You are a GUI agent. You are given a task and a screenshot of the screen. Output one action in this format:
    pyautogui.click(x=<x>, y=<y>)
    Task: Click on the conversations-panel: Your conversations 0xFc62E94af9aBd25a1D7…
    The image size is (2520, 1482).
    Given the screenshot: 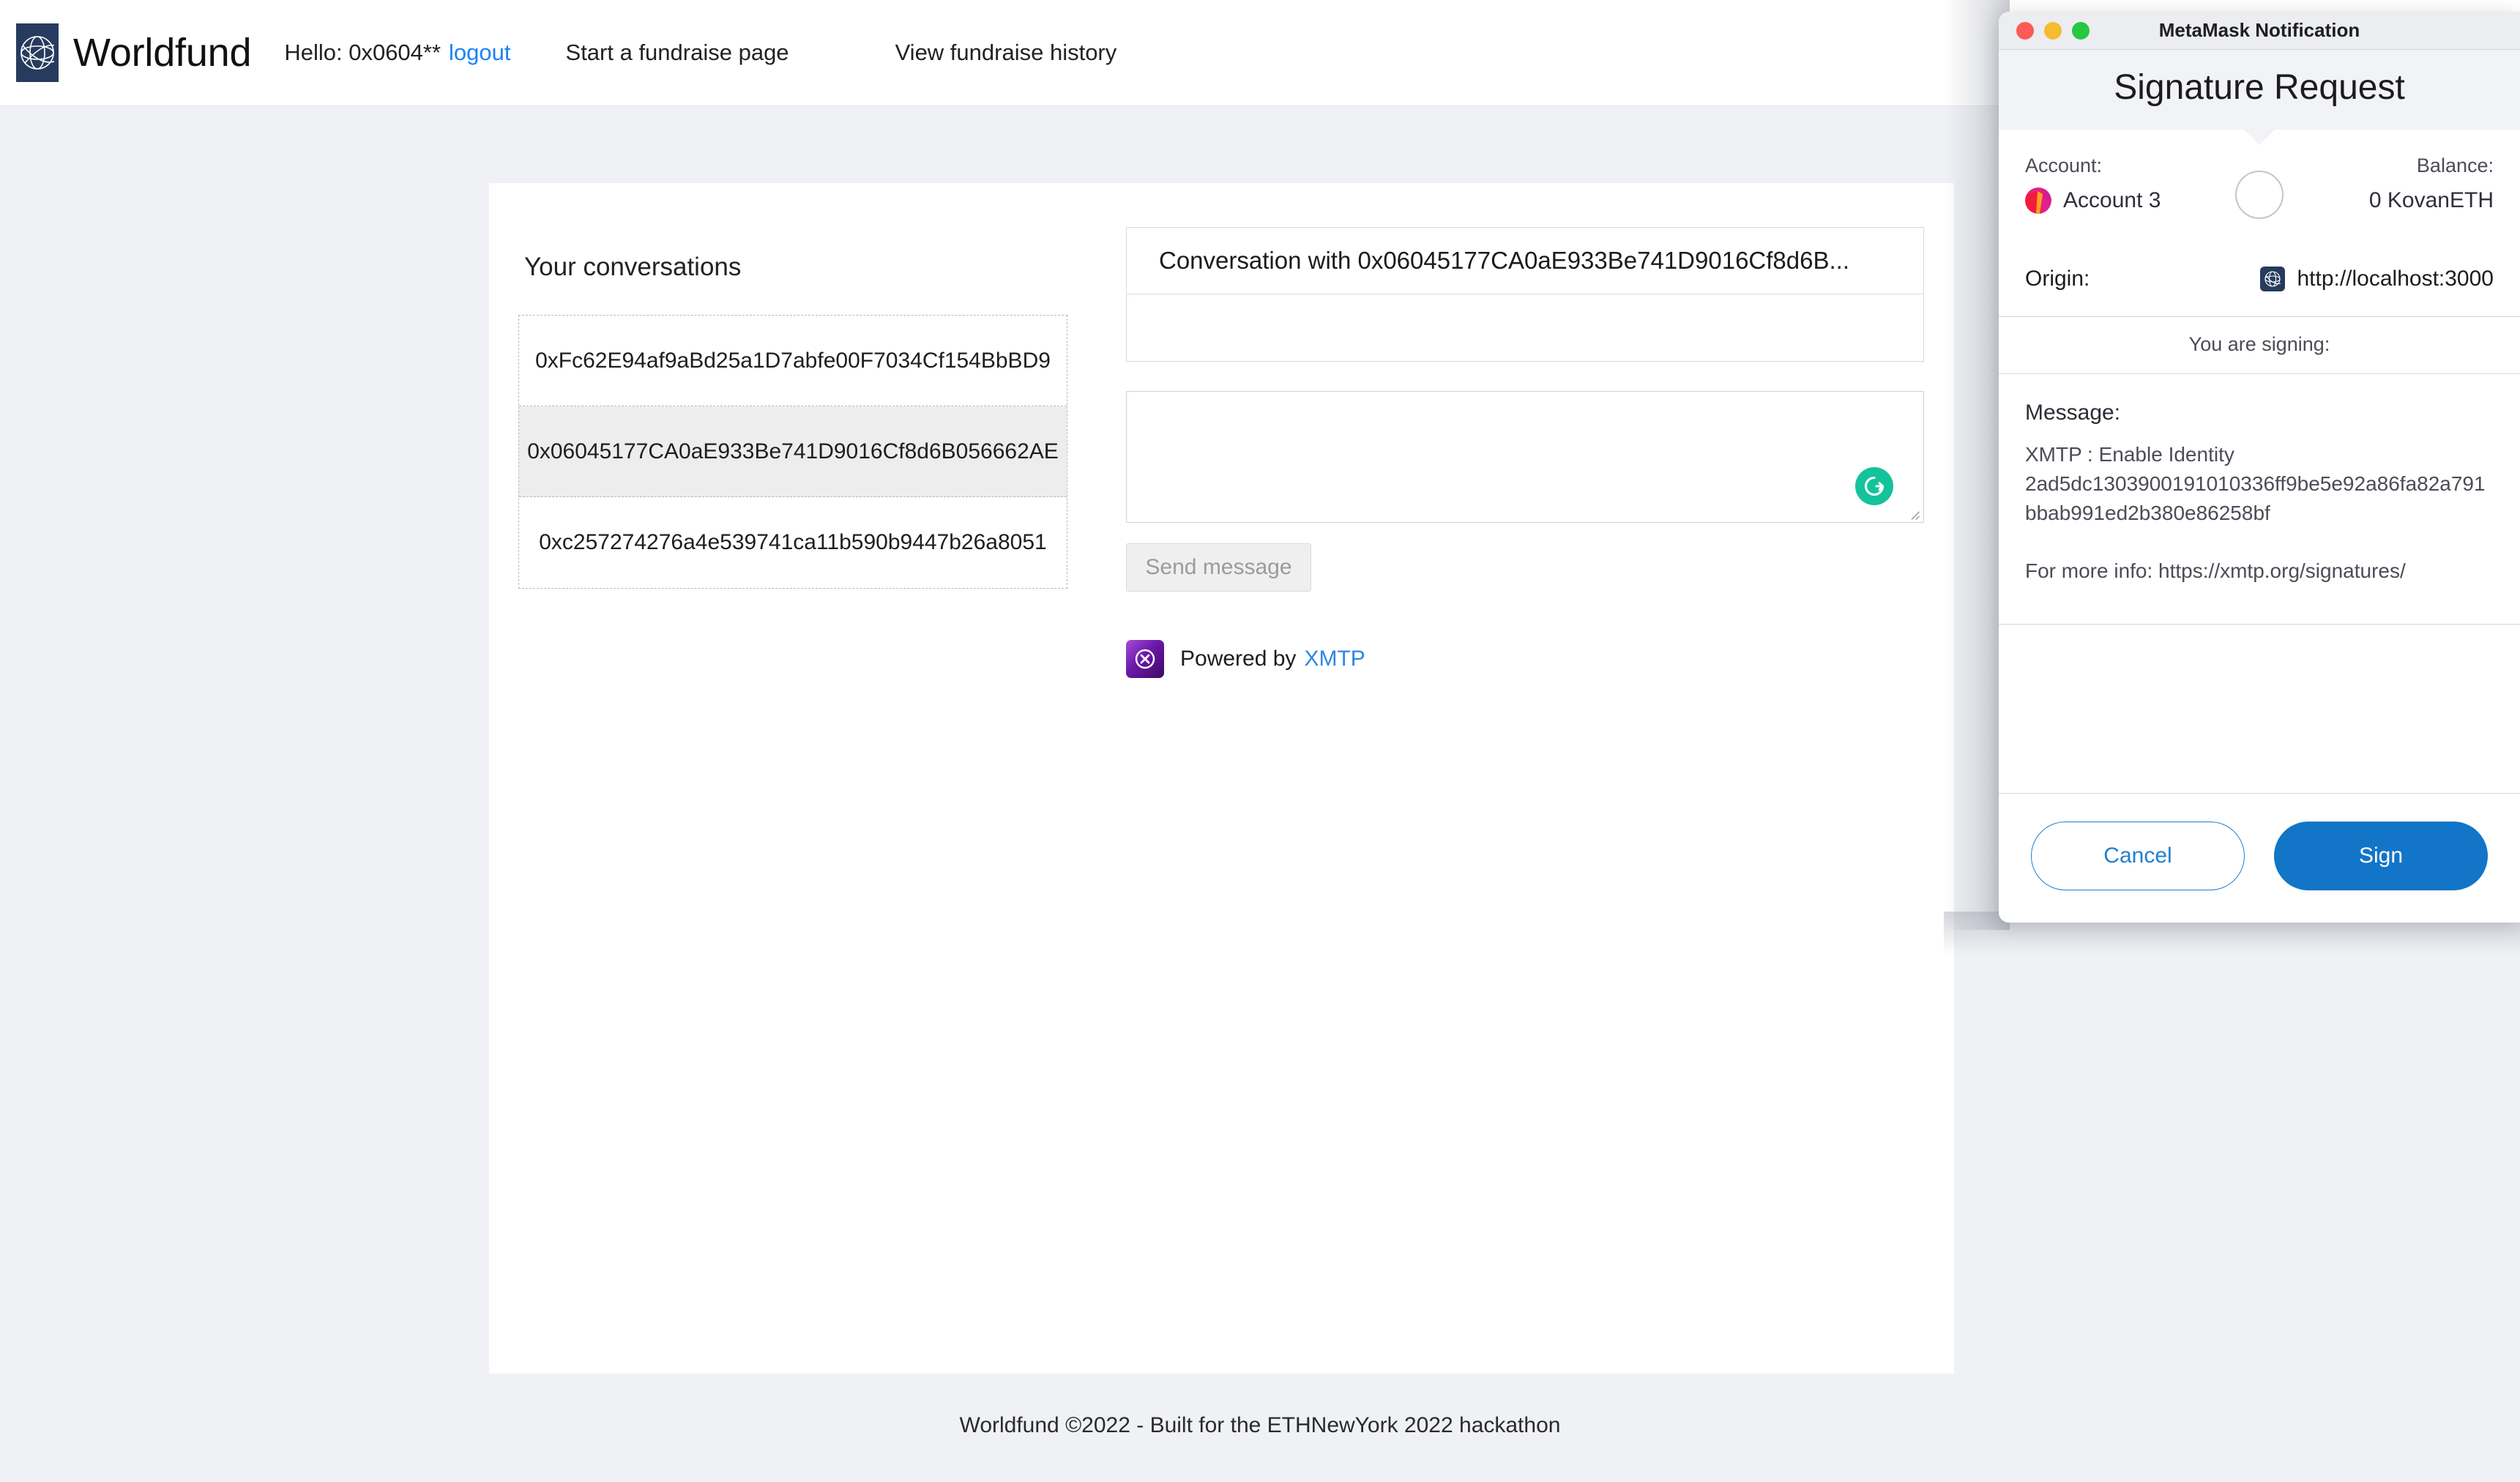 What is the action you would take?
    pyautogui.click(x=792, y=421)
    